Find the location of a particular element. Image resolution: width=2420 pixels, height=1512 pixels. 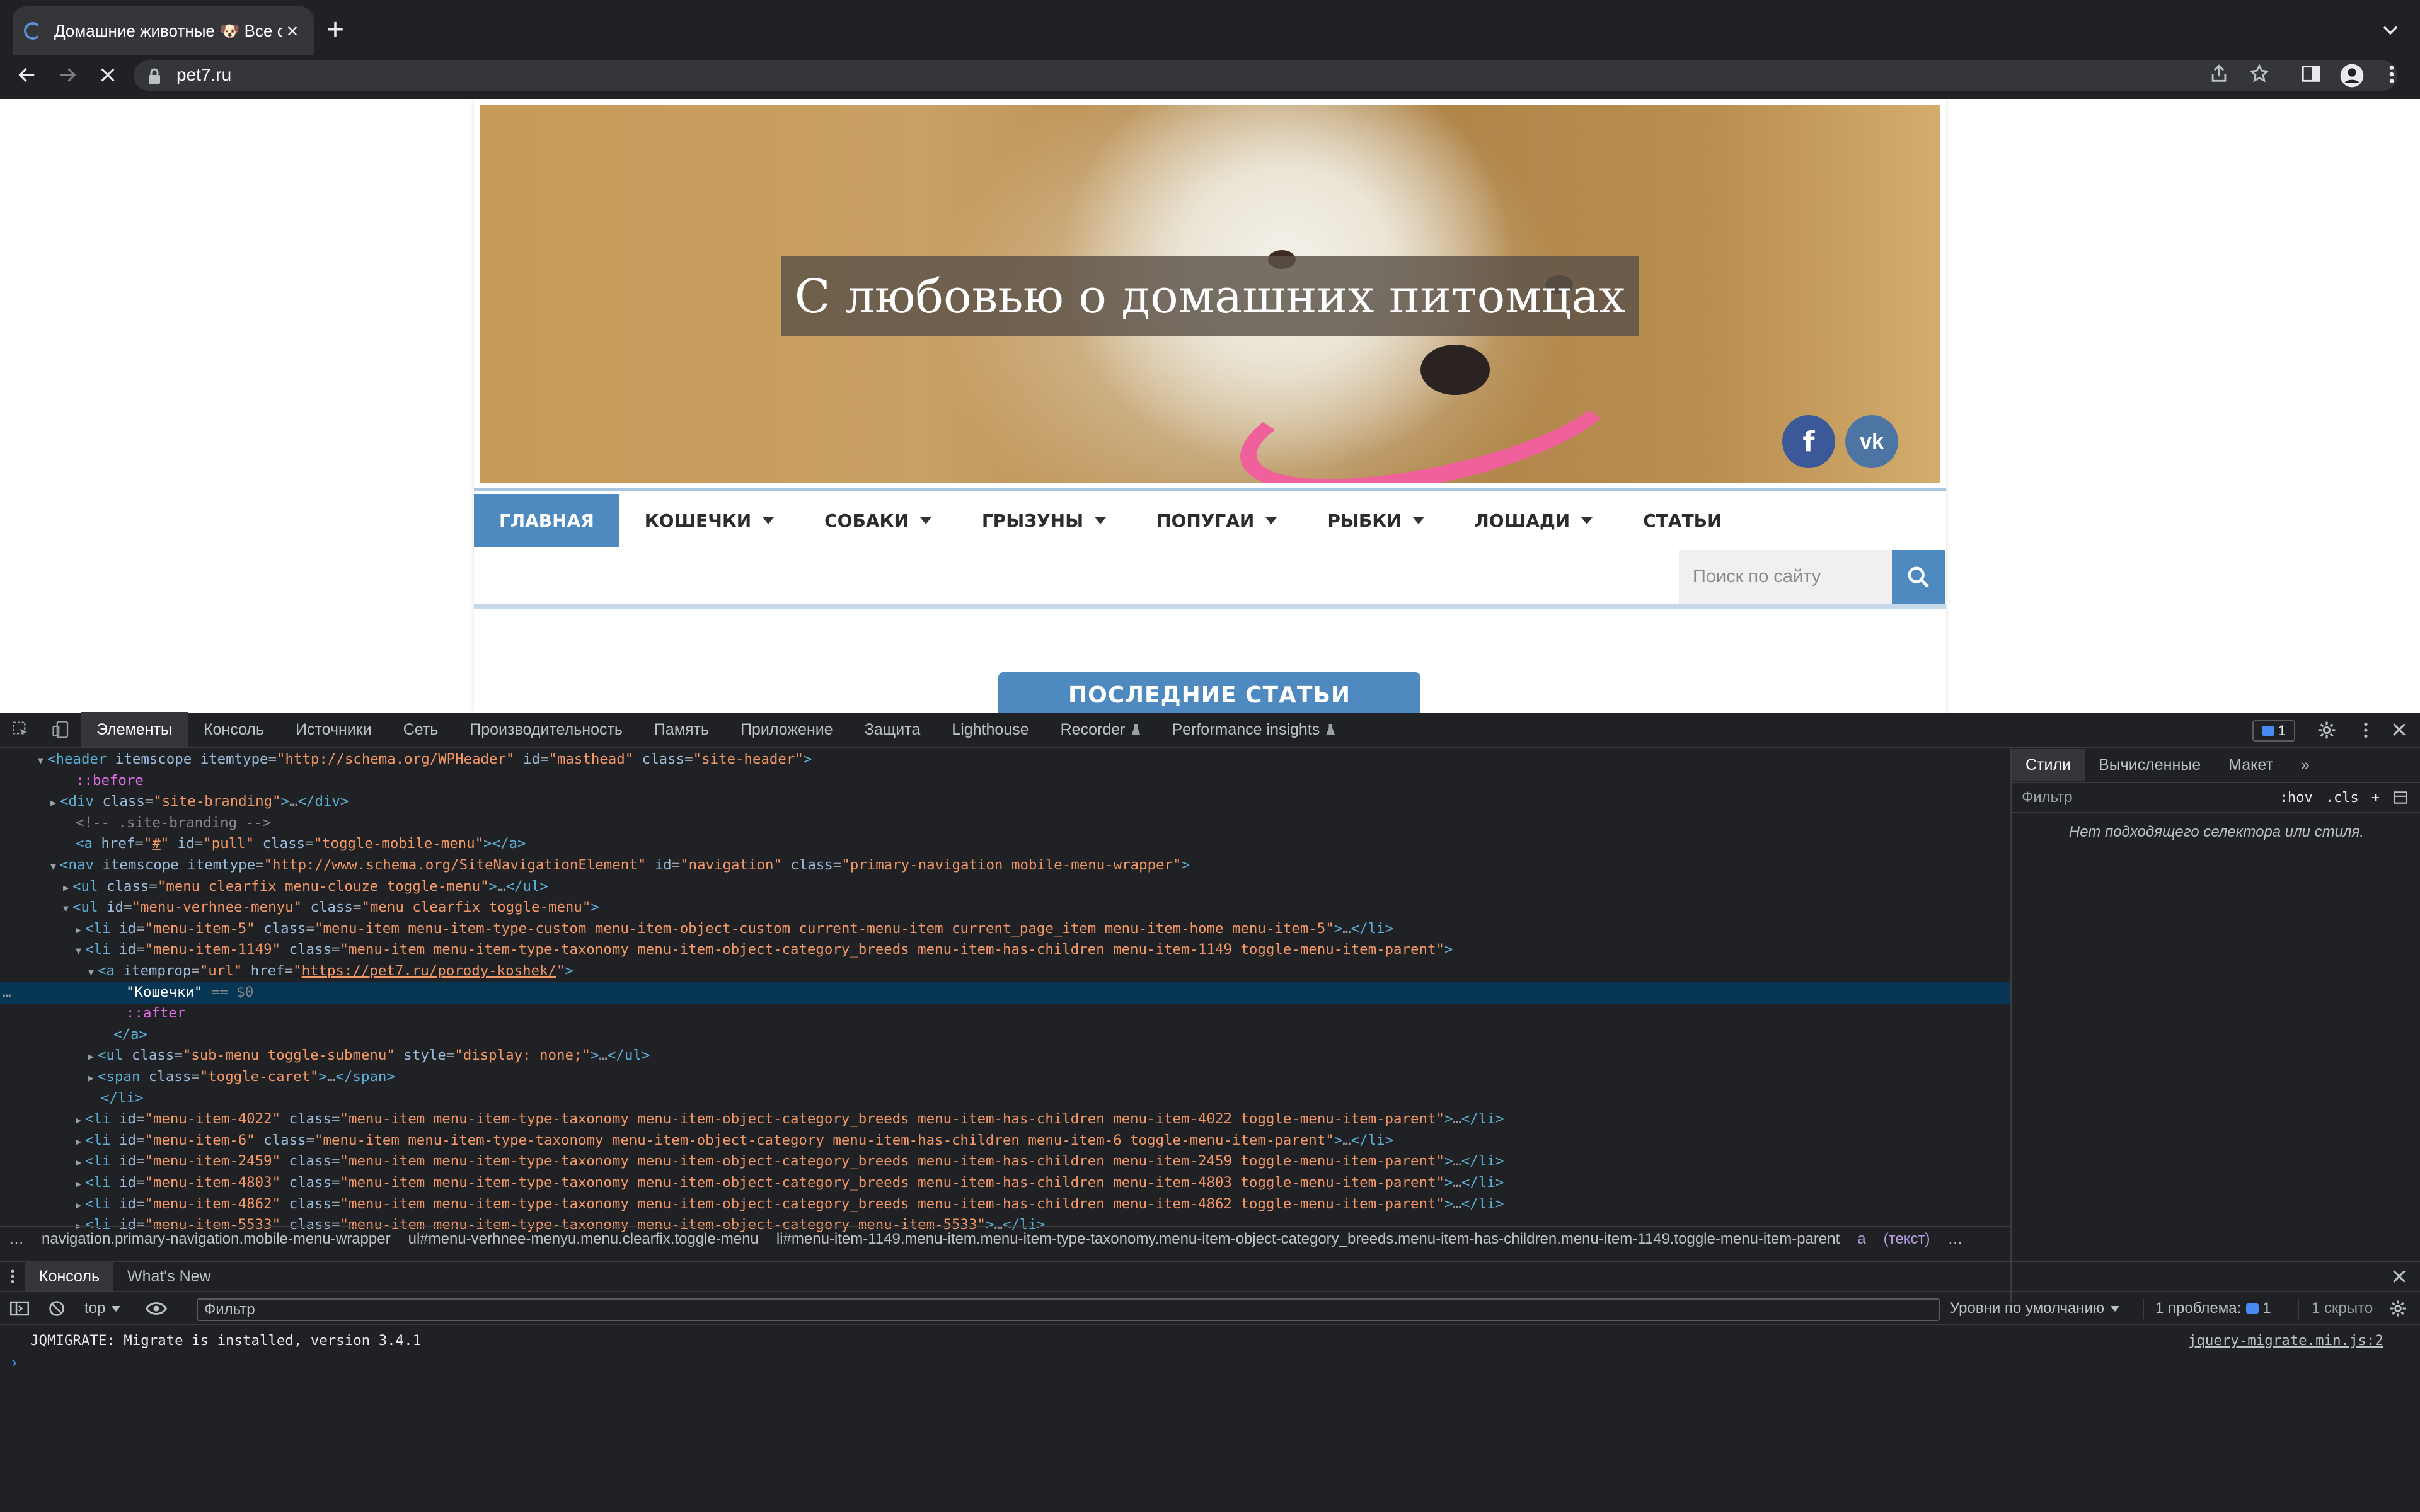

search-button is located at coordinates (1918, 577).